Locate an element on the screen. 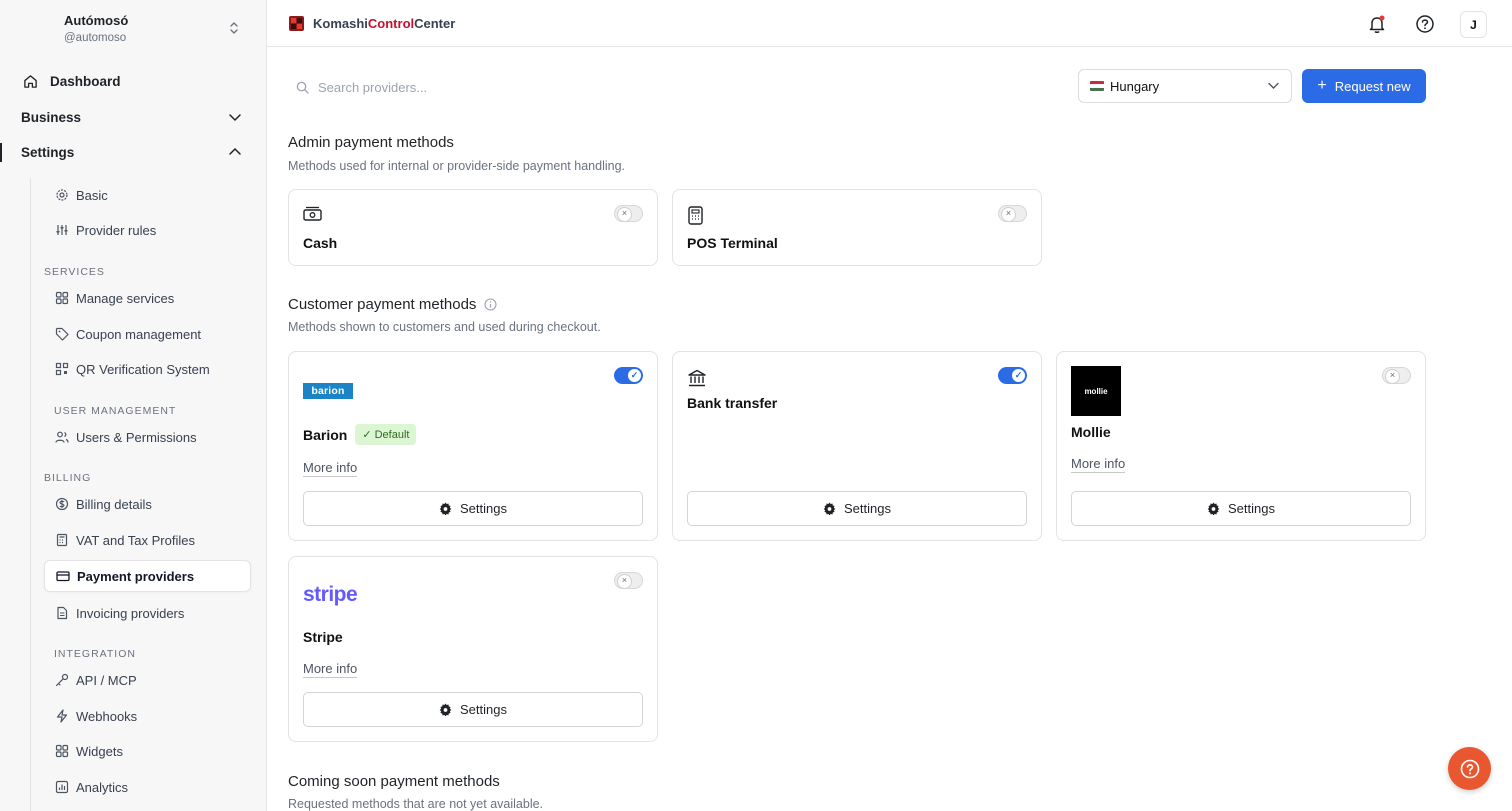 Image resolution: width=1512 pixels, height=811 pixels. payment-card-name: POS Terminal is located at coordinates (732, 243).